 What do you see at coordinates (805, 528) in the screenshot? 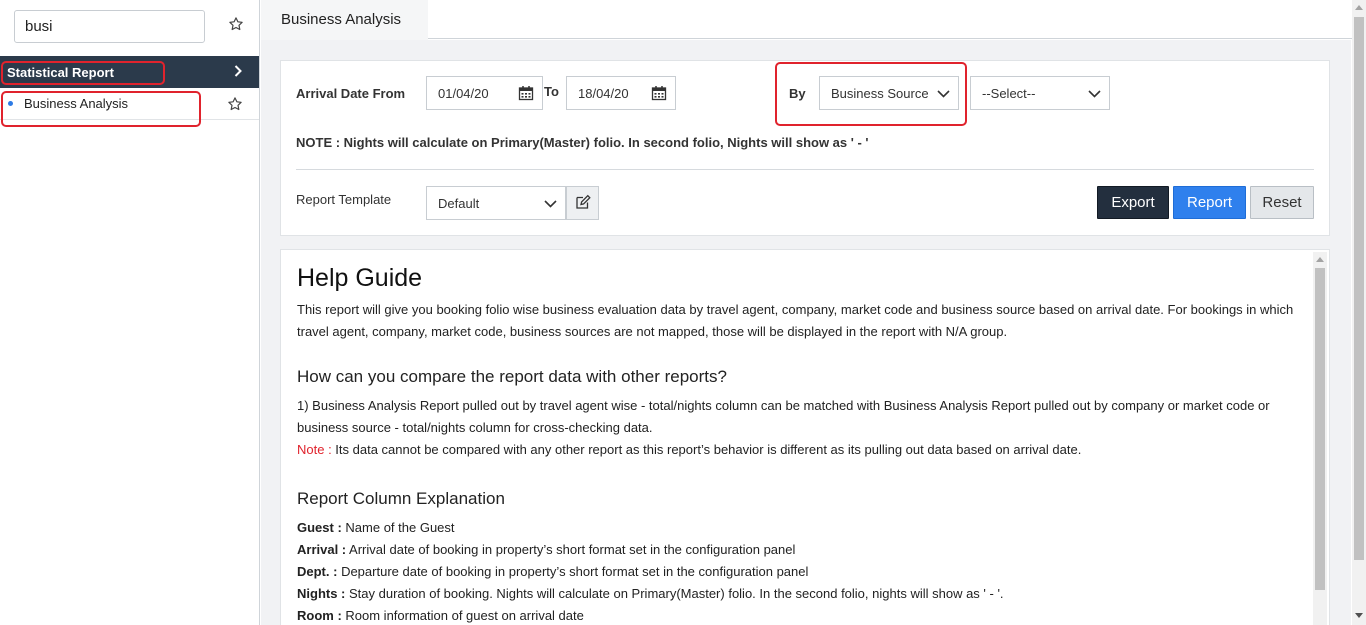
I see `column-row: Guest : Name of the Guest` at bounding box center [805, 528].